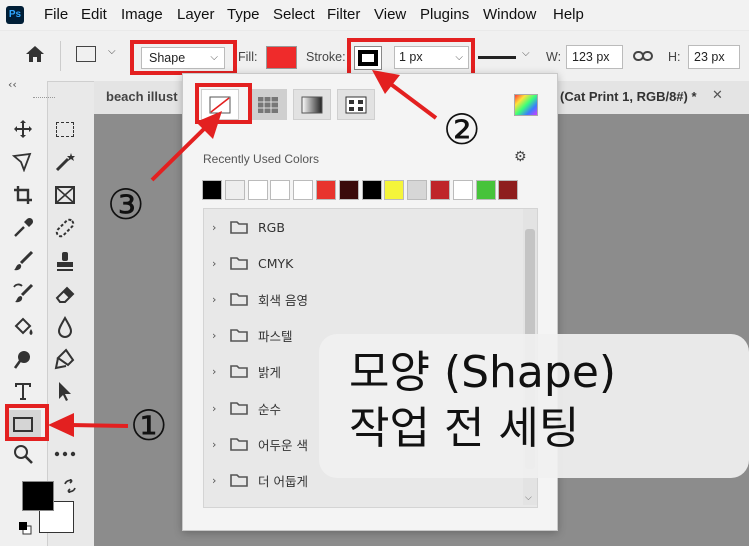 This screenshot has height=546, width=749. What do you see at coordinates (386, 82) in the screenshot?
I see `arrow-2-head` at bounding box center [386, 82].